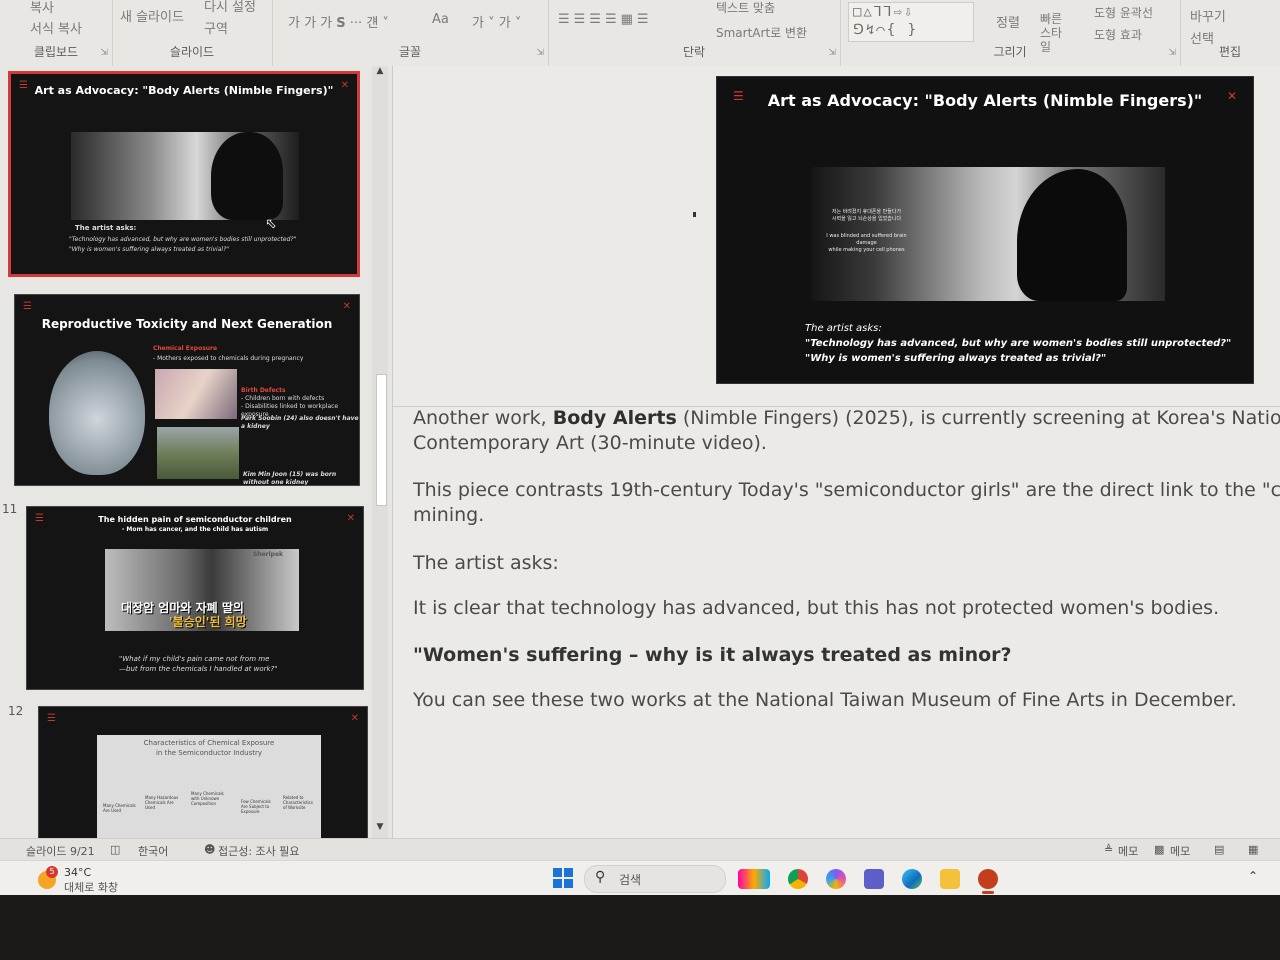  I want to click on shape-outline-button: 도형 윤곽선, so click(1123, 12).